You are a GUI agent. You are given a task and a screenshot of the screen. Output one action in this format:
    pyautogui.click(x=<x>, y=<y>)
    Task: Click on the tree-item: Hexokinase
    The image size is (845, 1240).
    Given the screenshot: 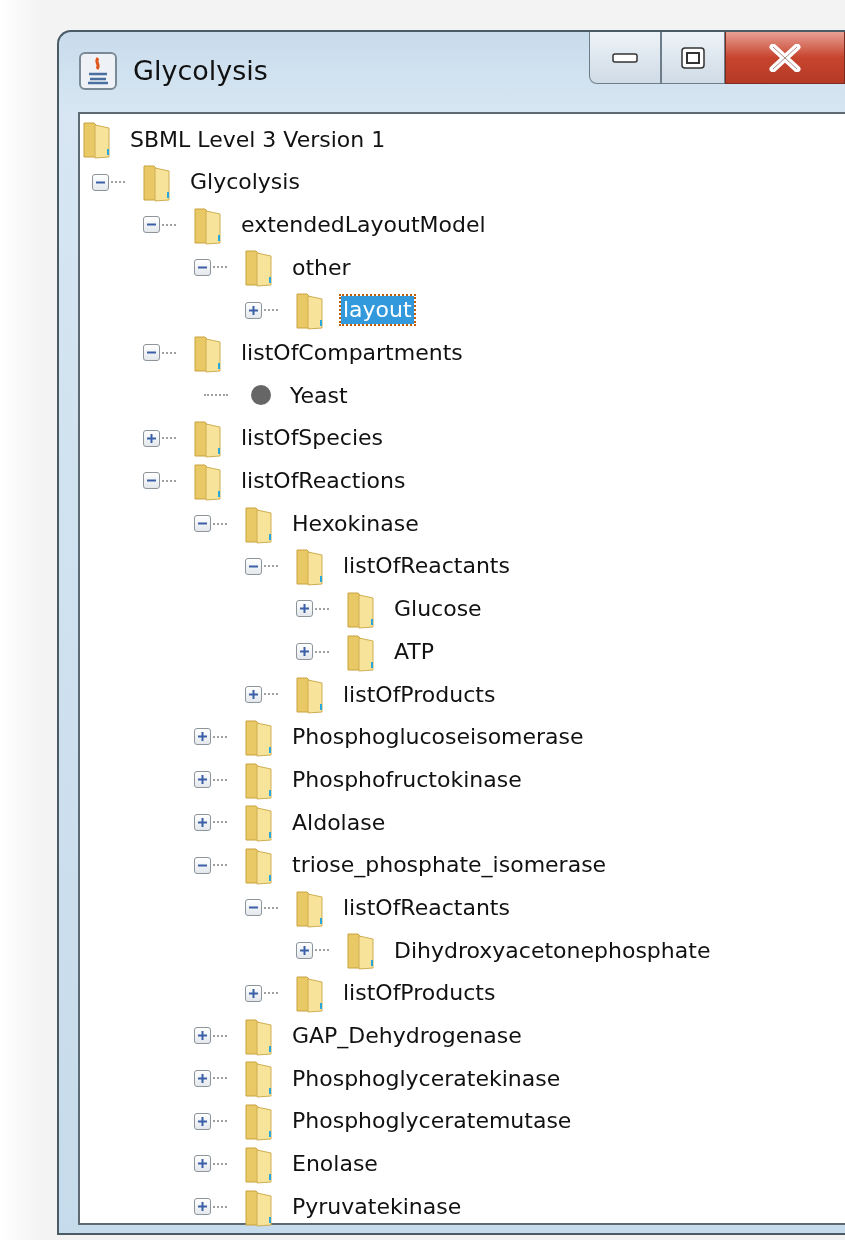 What is the action you would take?
    pyautogui.click(x=355, y=523)
    